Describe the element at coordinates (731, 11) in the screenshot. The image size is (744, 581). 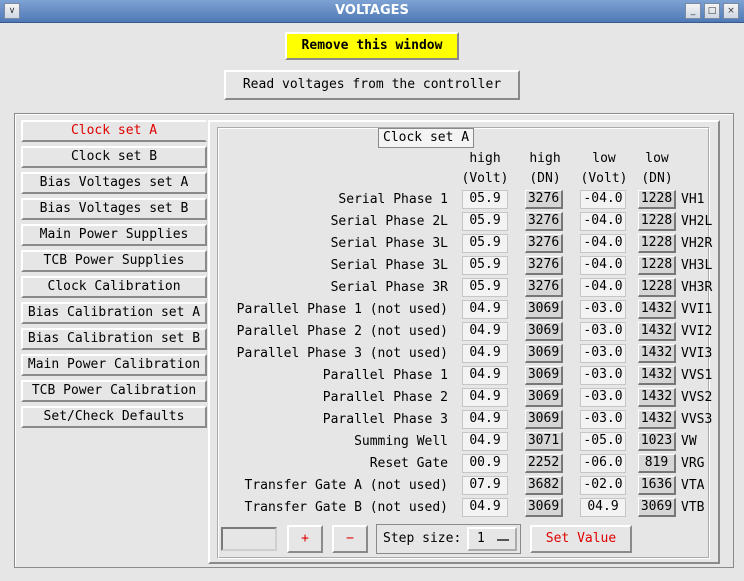
I see `close-icon: ×` at that location.